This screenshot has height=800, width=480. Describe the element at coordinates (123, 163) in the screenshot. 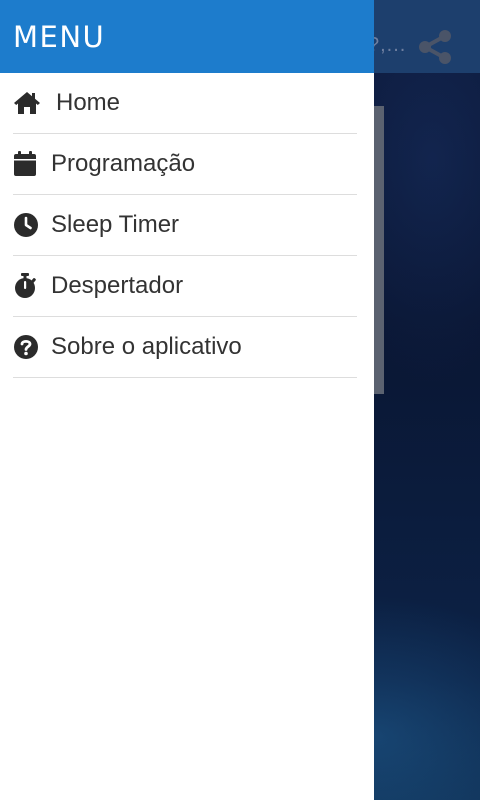

I see `menu-item-label: Programação` at that location.